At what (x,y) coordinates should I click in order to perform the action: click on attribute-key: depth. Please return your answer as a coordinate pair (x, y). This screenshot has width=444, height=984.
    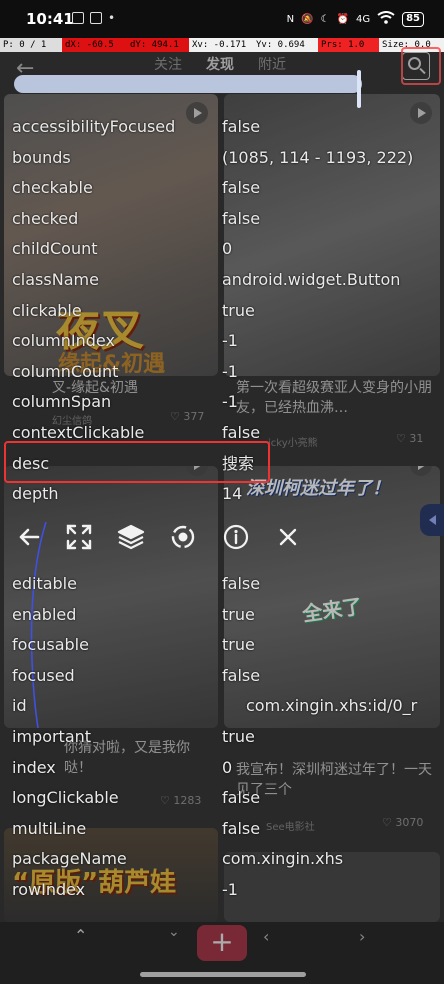
    Looking at the image, I should click on (35, 494).